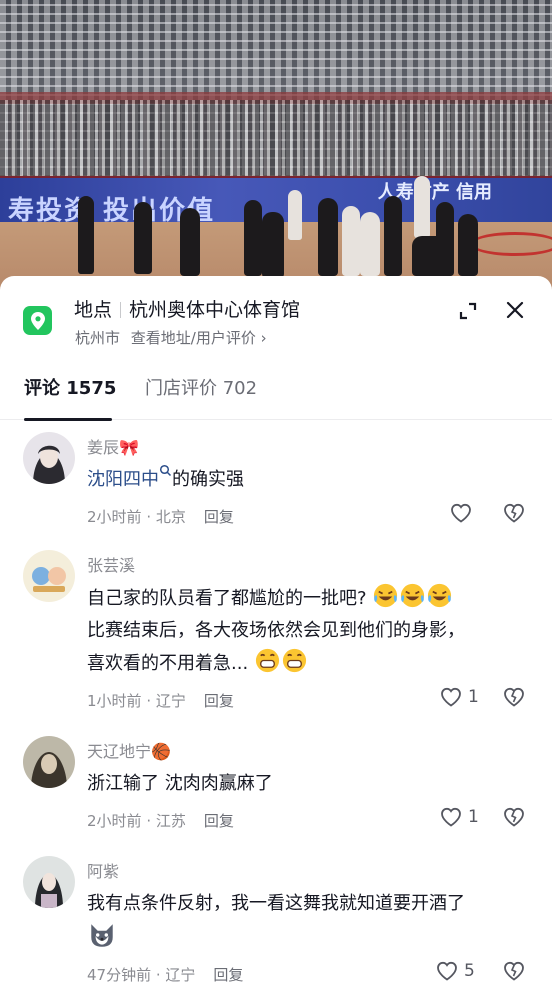 This screenshot has width=552, height=994. What do you see at coordinates (215, 310) in the screenshot?
I see `venue-name: 杭州奥体中心体育馆` at bounding box center [215, 310].